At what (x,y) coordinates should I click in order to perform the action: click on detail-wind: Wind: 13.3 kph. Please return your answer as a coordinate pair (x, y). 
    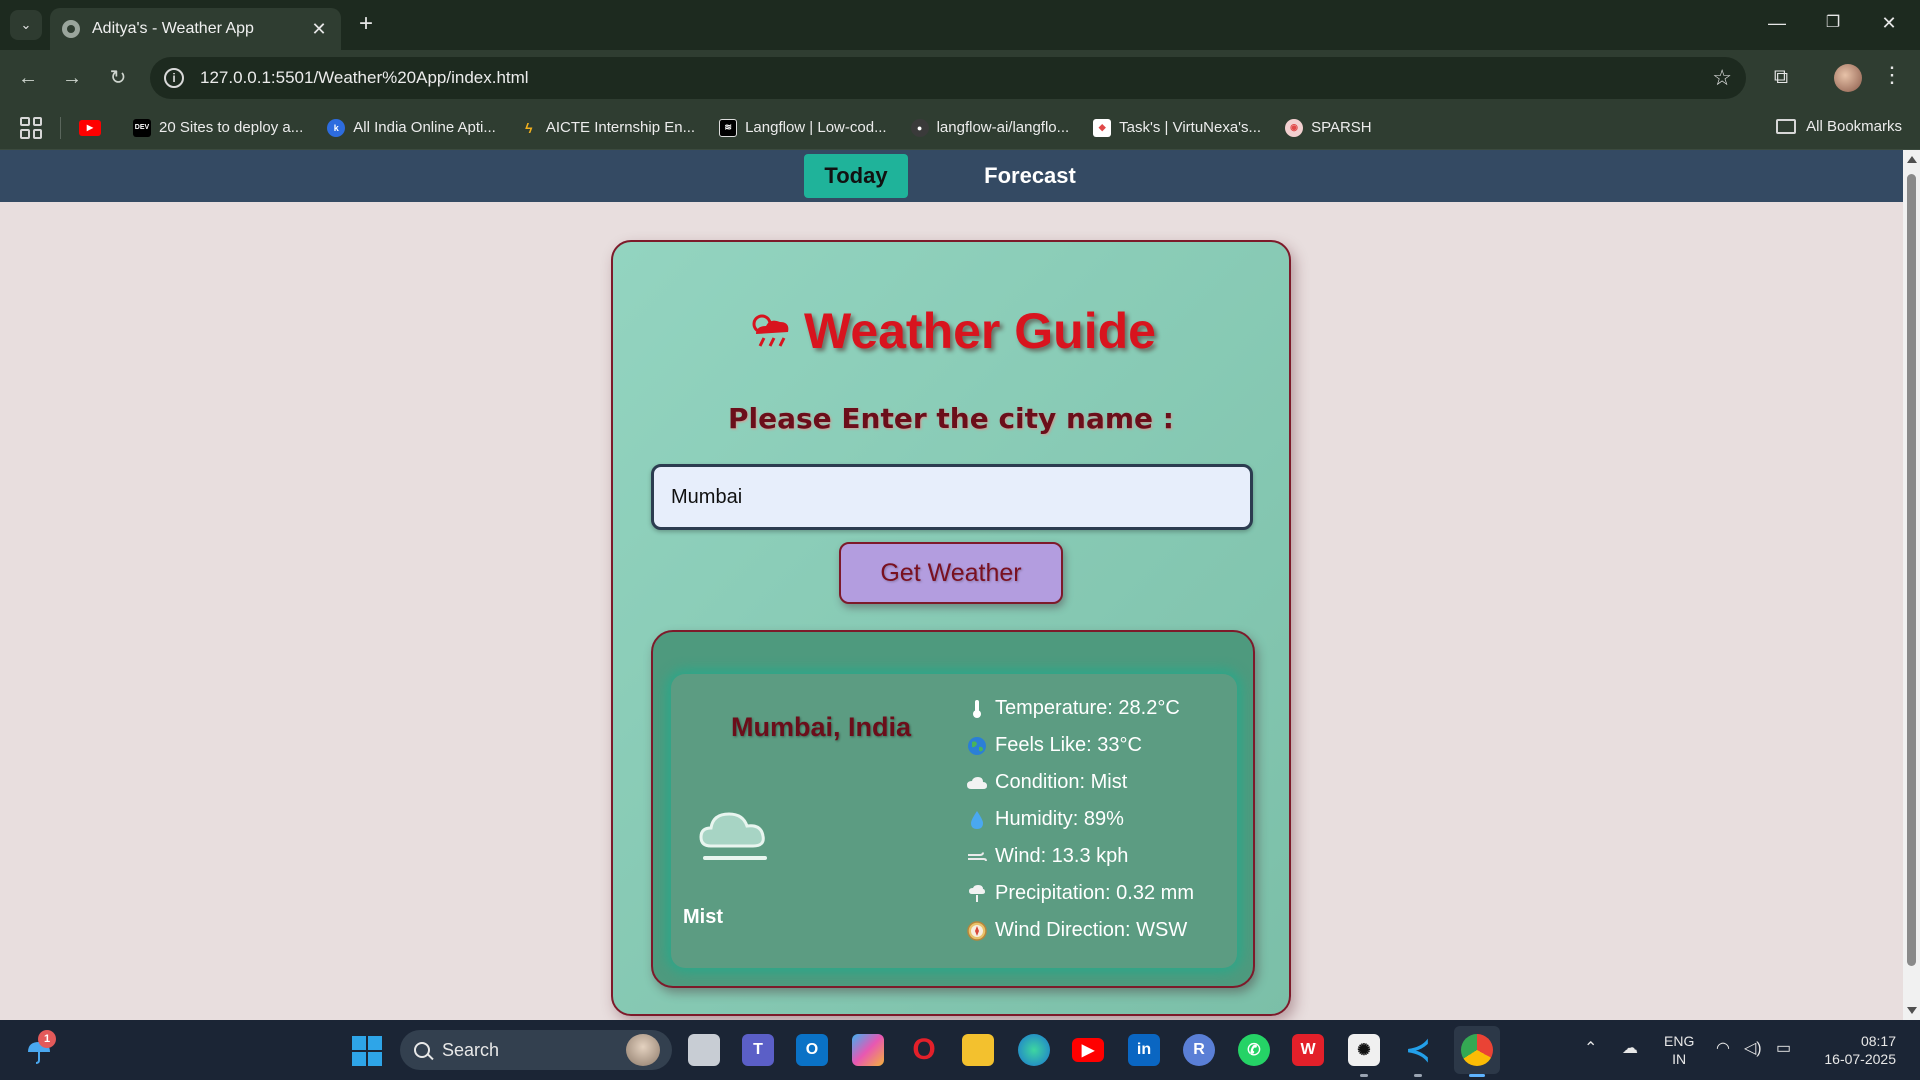
    Looking at the image, I should click on (1080, 856).